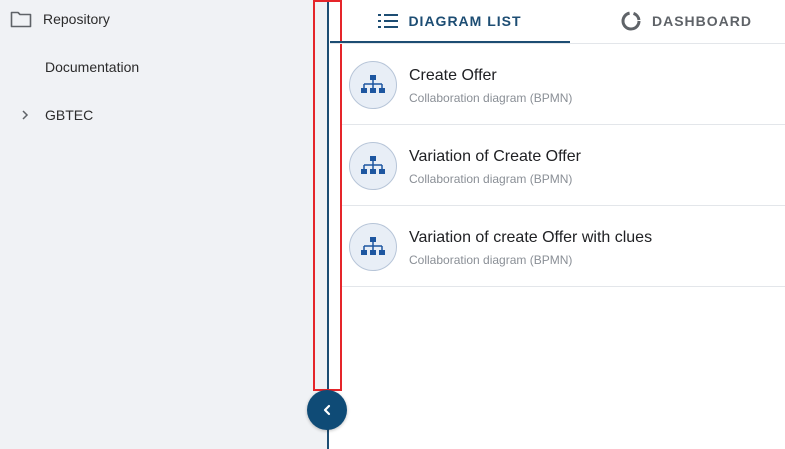  I want to click on sidebar-item-gbtec: GBTEC, so click(56, 115).